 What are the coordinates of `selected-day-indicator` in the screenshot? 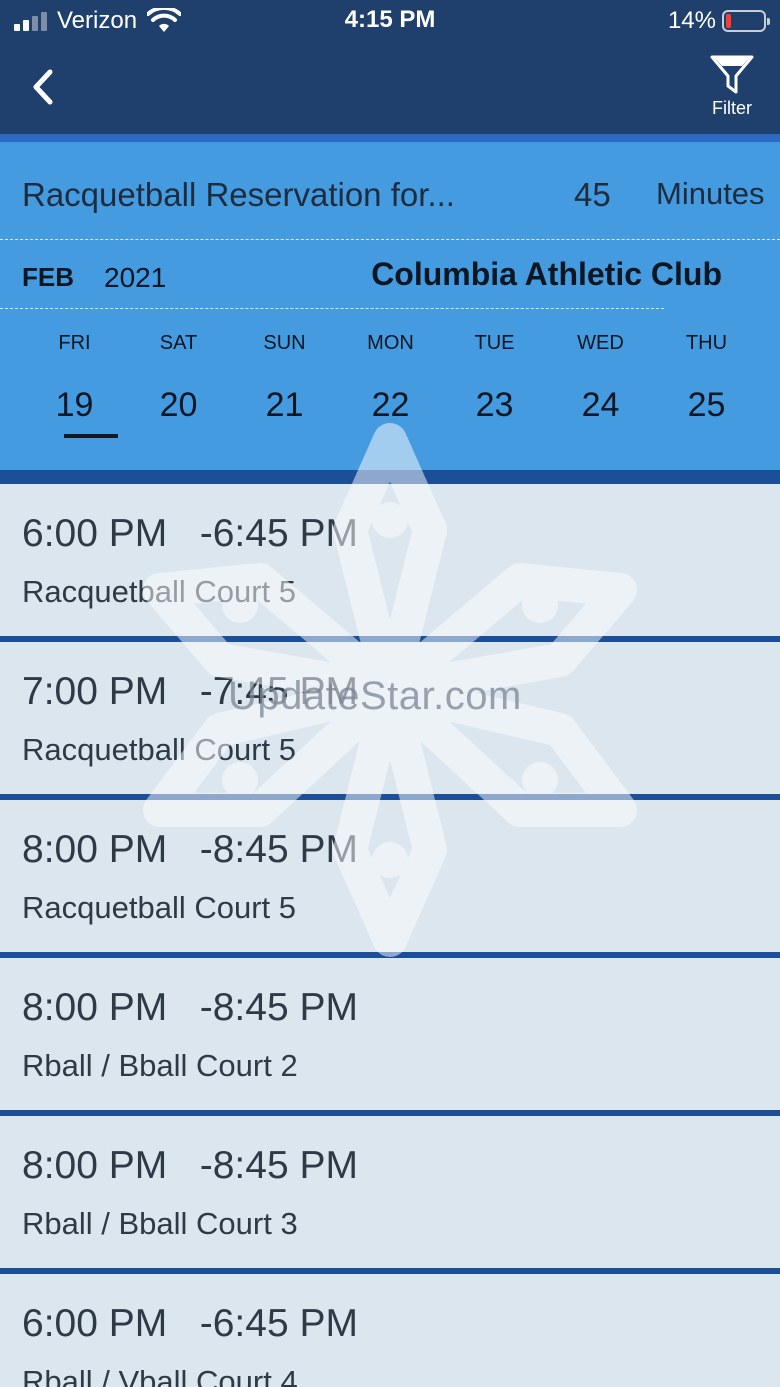 It's located at (91, 436).